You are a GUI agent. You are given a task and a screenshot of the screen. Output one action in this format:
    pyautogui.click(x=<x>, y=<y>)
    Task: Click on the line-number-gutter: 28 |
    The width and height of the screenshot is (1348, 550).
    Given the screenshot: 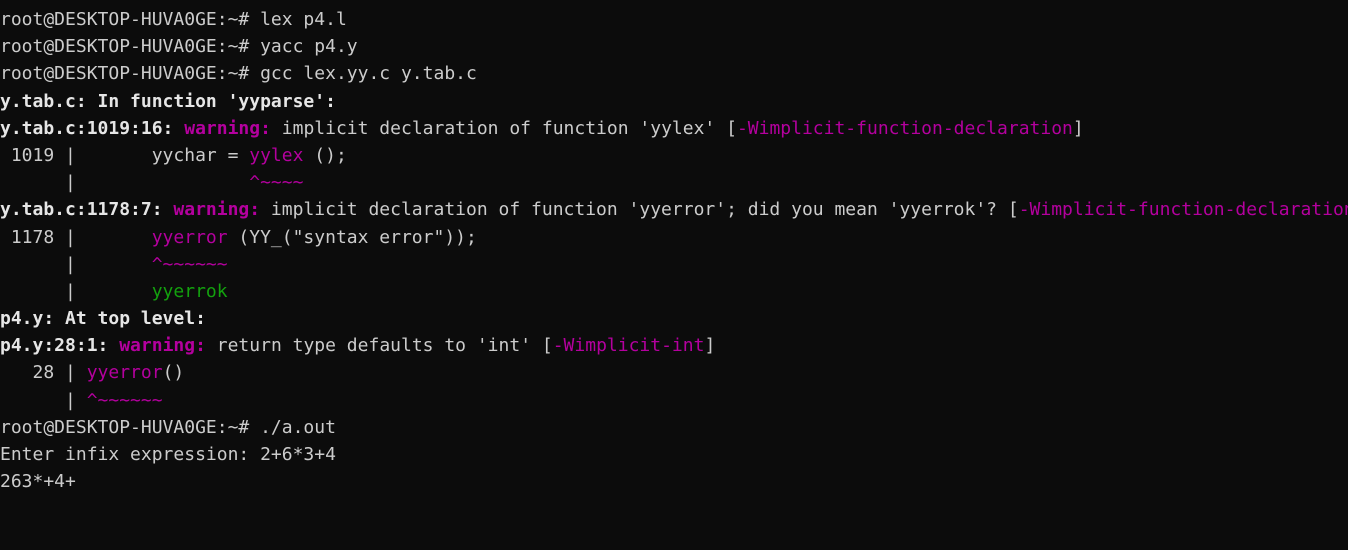 What is the action you would take?
    pyautogui.click(x=38, y=373)
    